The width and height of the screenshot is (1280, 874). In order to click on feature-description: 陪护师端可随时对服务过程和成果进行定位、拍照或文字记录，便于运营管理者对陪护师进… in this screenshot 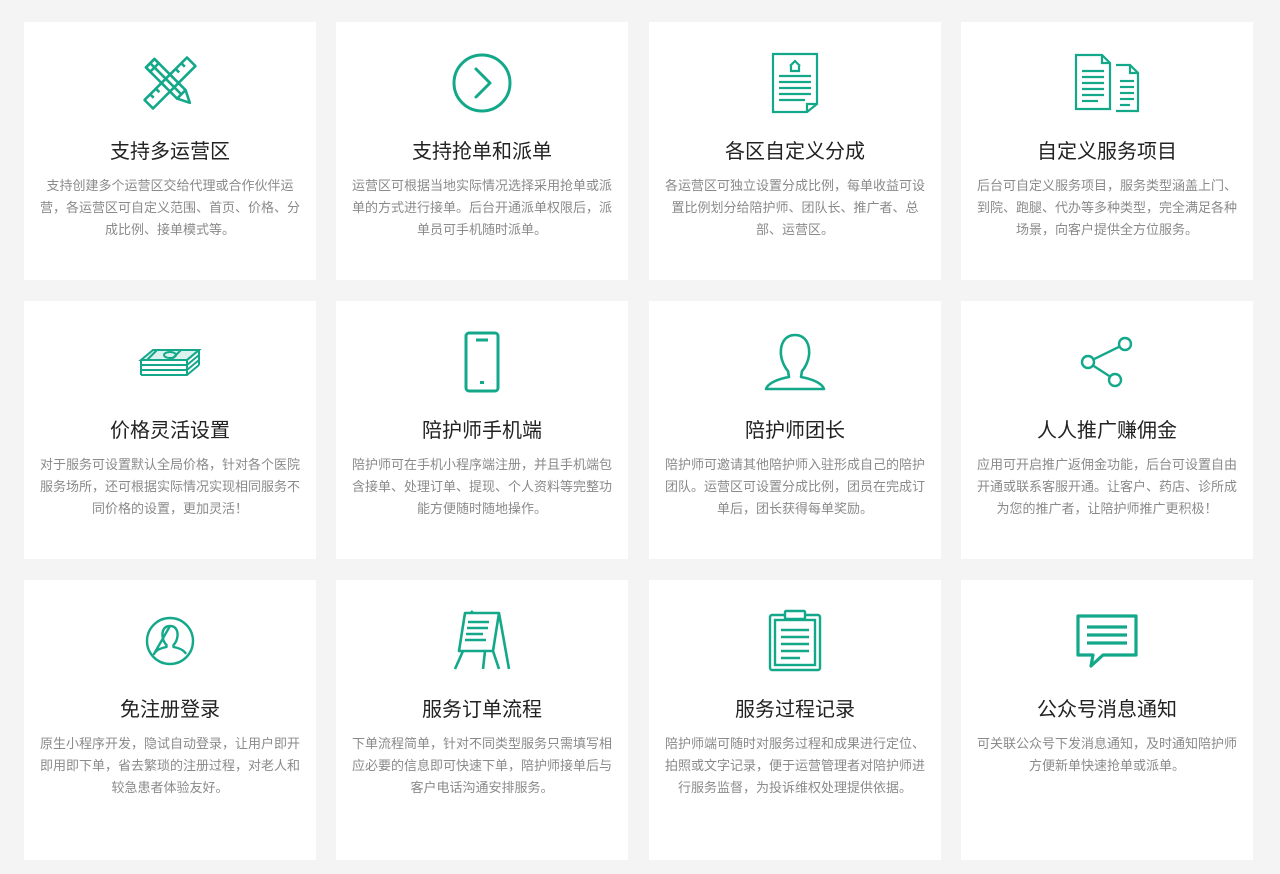, I will do `click(794, 766)`.